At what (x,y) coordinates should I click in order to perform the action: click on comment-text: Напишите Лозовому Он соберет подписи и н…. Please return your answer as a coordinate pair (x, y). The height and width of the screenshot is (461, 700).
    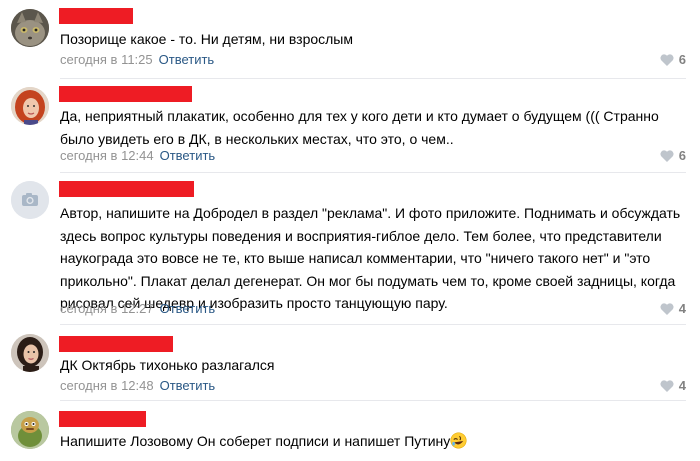
    Looking at the image, I should click on (375, 441).